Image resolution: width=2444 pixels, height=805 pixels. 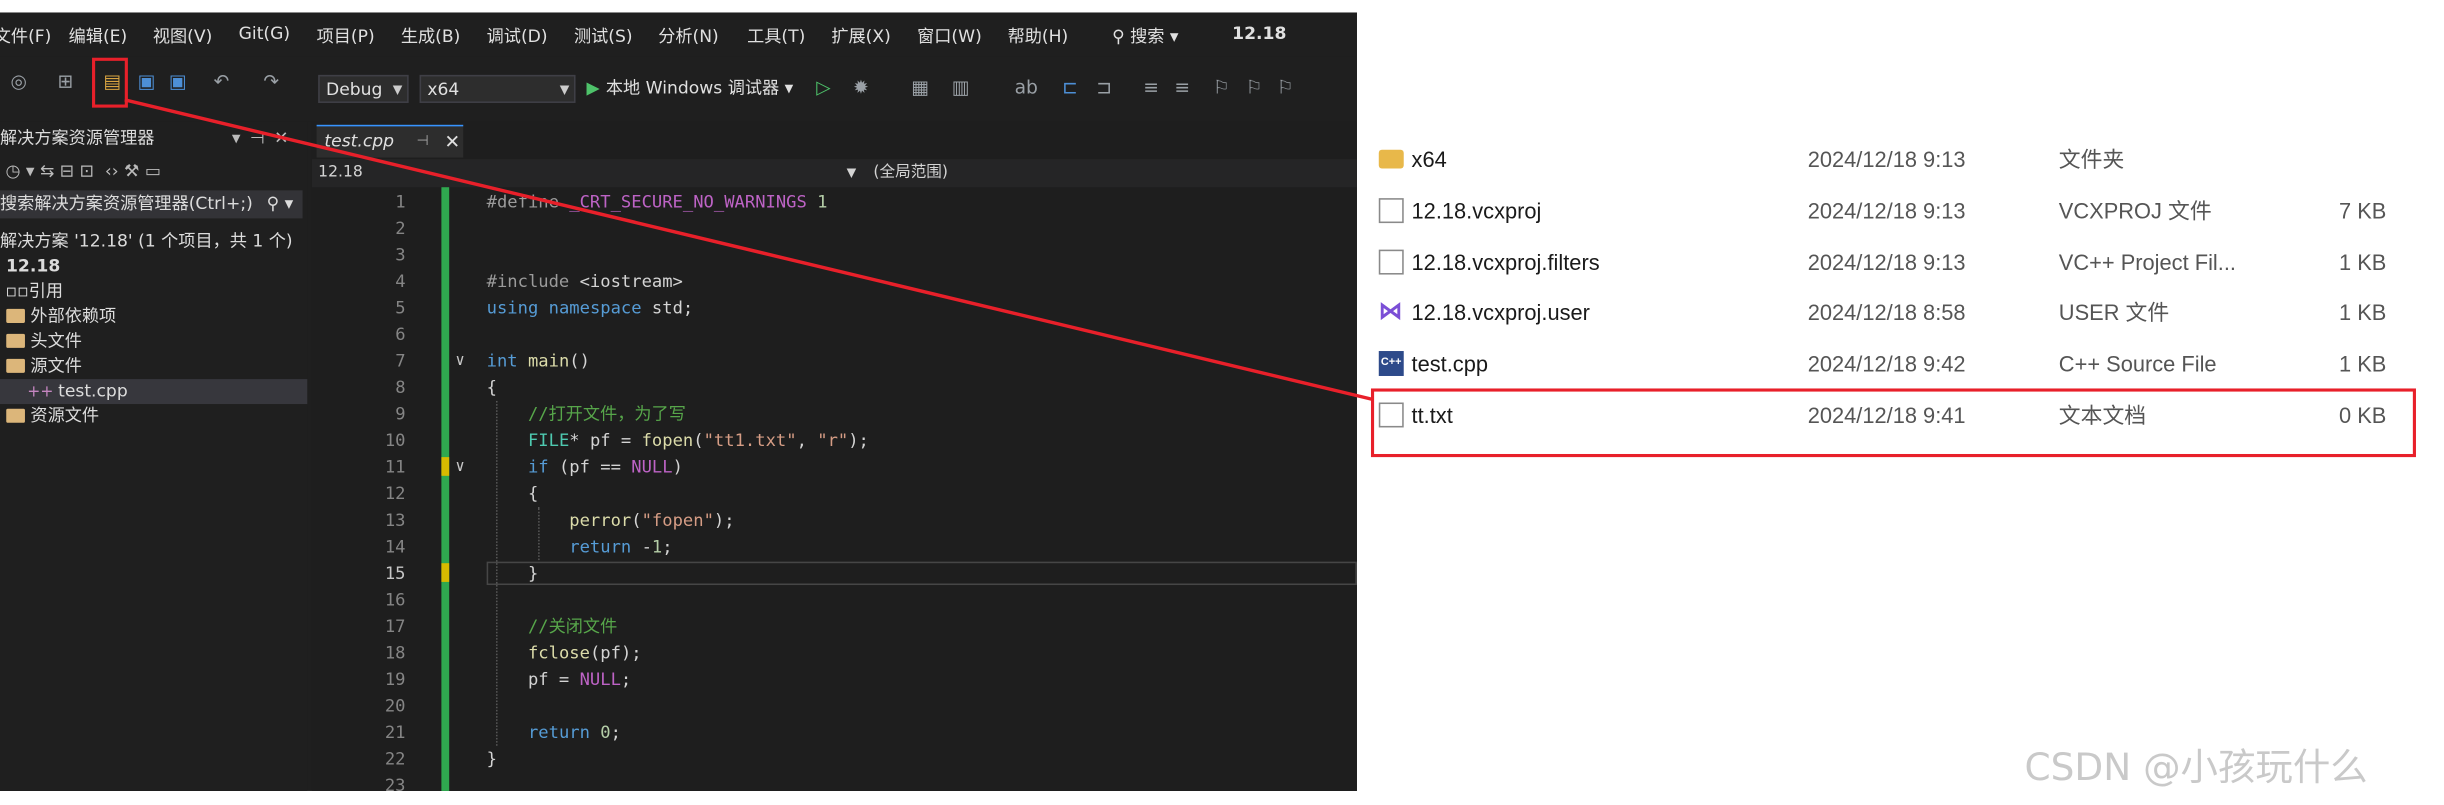 I want to click on undo-icon: ↶, so click(x=221, y=81).